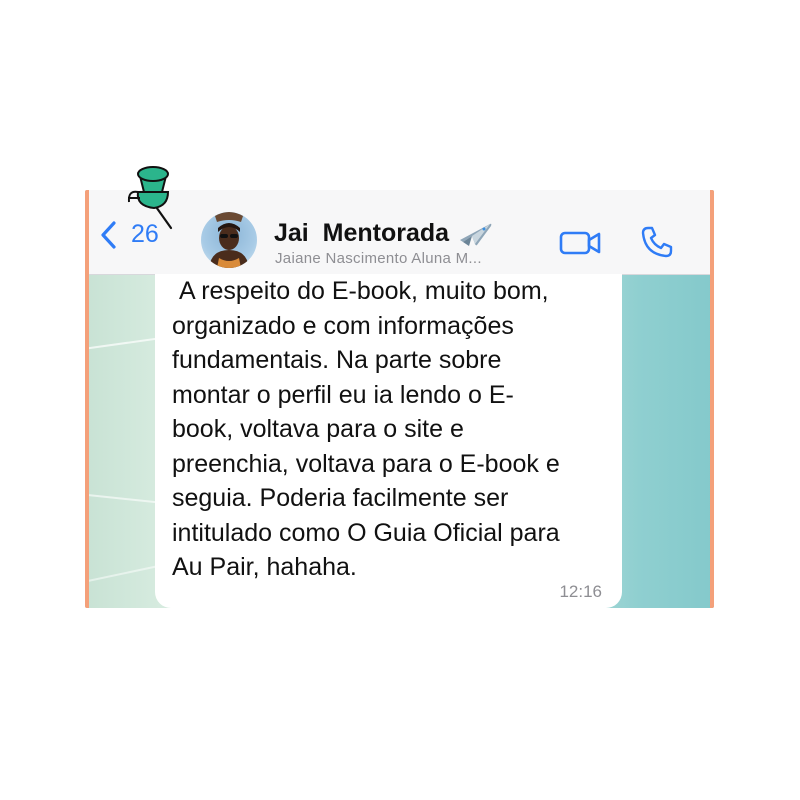 The width and height of the screenshot is (800, 800). I want to click on avatar, so click(229, 240).